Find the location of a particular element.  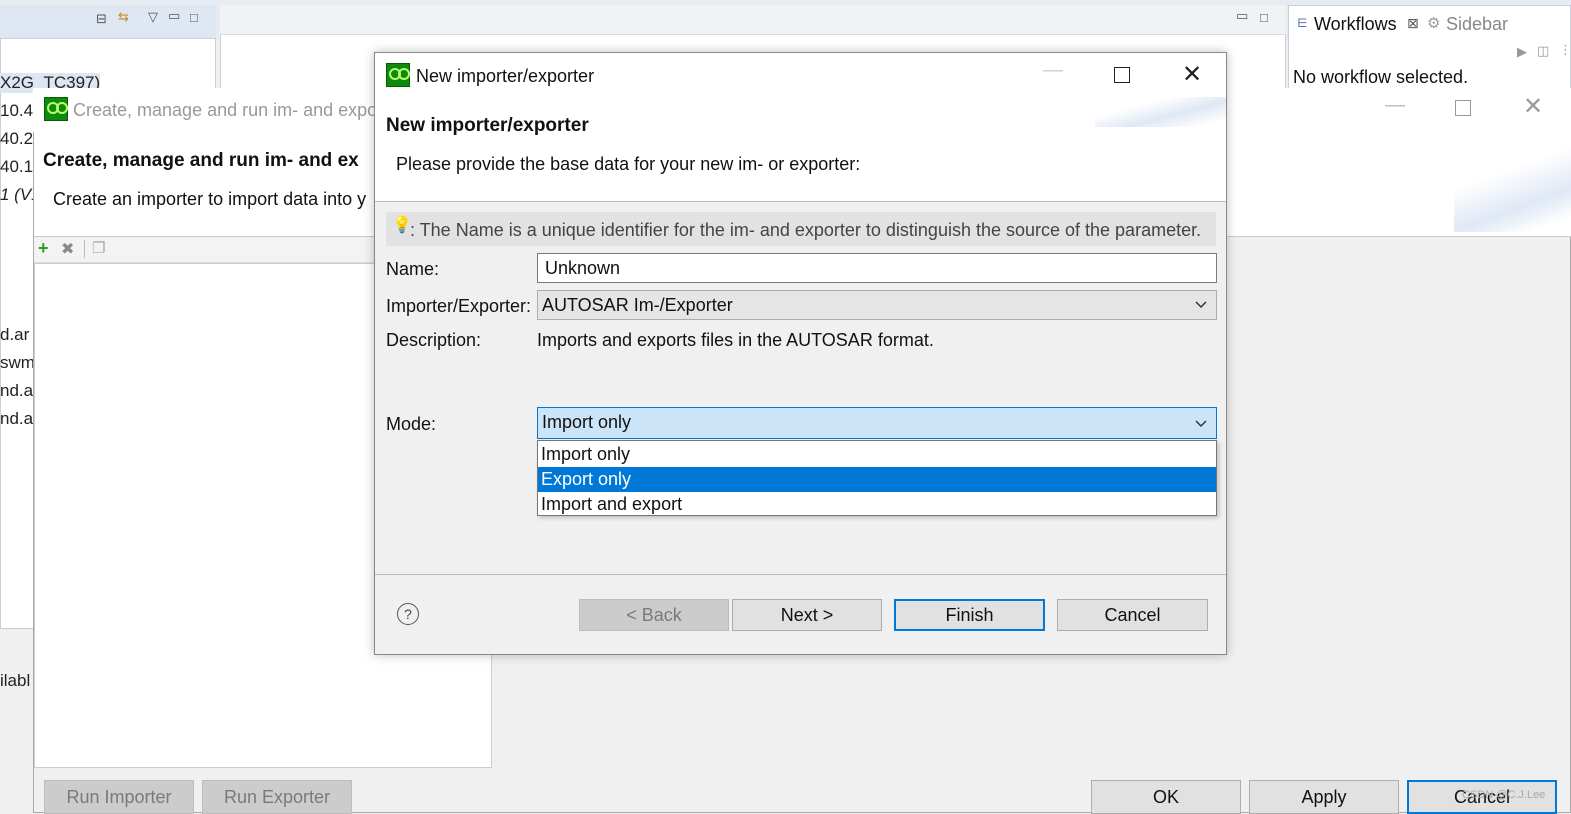

tab-workflows: Workflows is located at coordinates (1355, 24).